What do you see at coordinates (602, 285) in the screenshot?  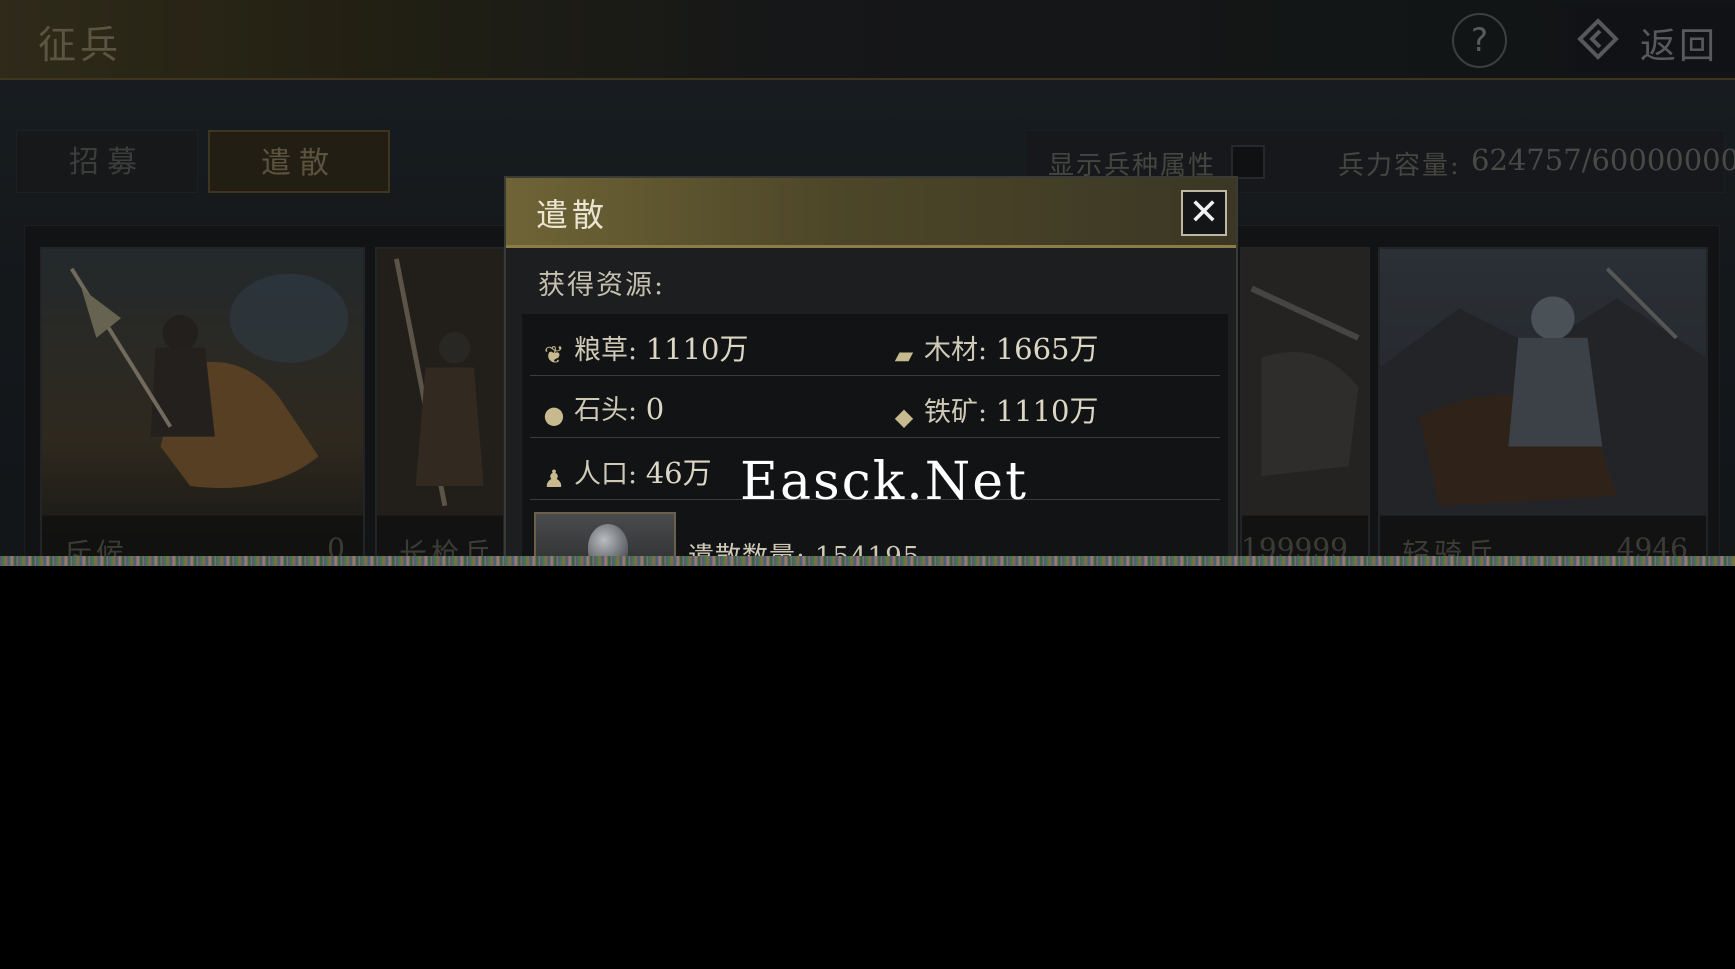 I see `resources-heading: 获得资源:` at bounding box center [602, 285].